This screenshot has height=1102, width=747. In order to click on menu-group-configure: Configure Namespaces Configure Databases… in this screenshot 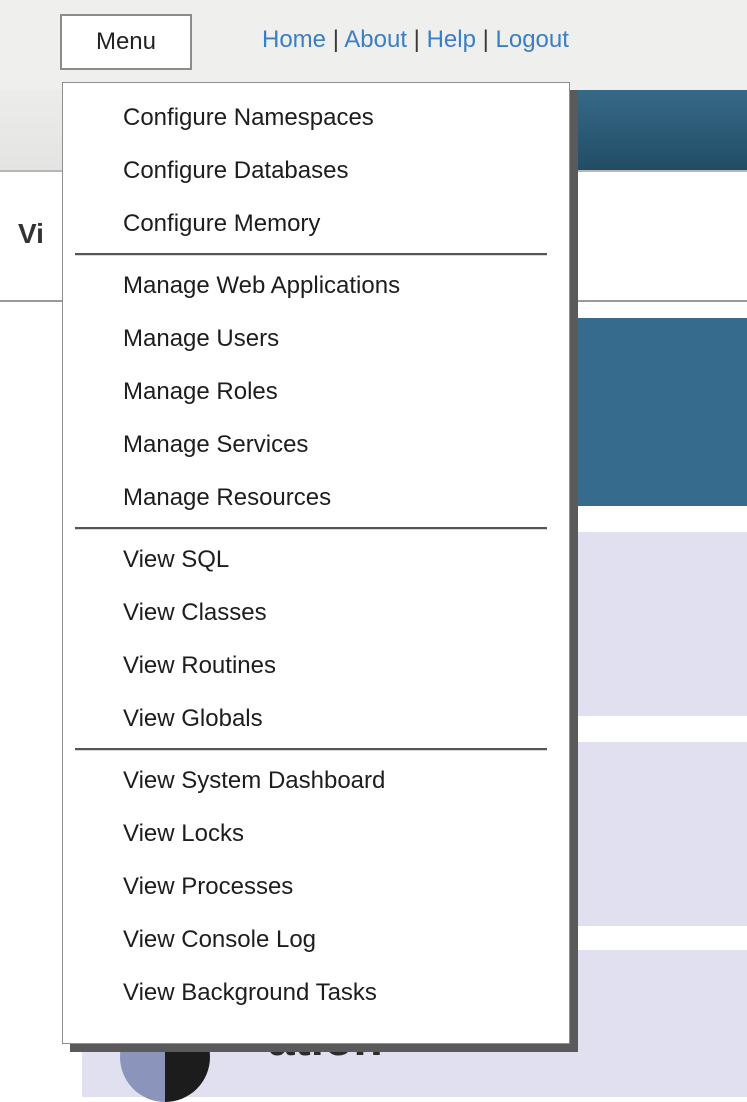, I will do `click(316, 170)`.